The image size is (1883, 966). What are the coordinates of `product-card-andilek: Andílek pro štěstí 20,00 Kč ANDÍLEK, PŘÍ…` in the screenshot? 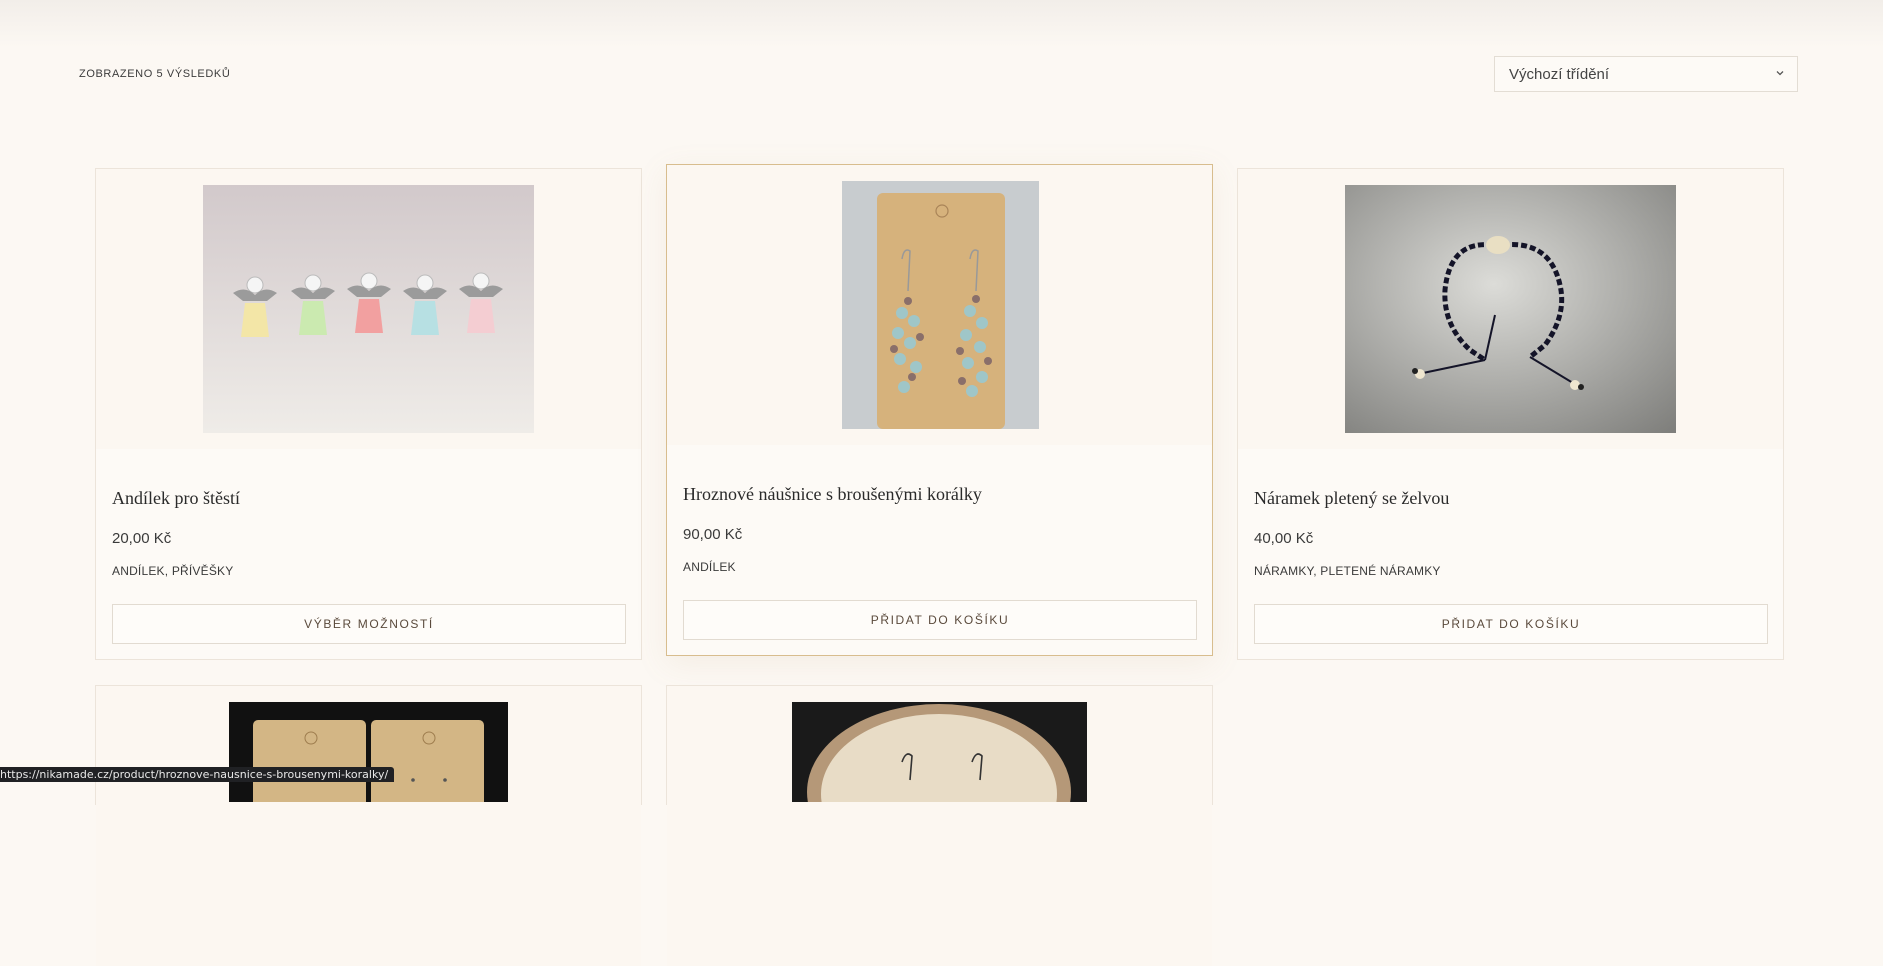 It's located at (368, 414).